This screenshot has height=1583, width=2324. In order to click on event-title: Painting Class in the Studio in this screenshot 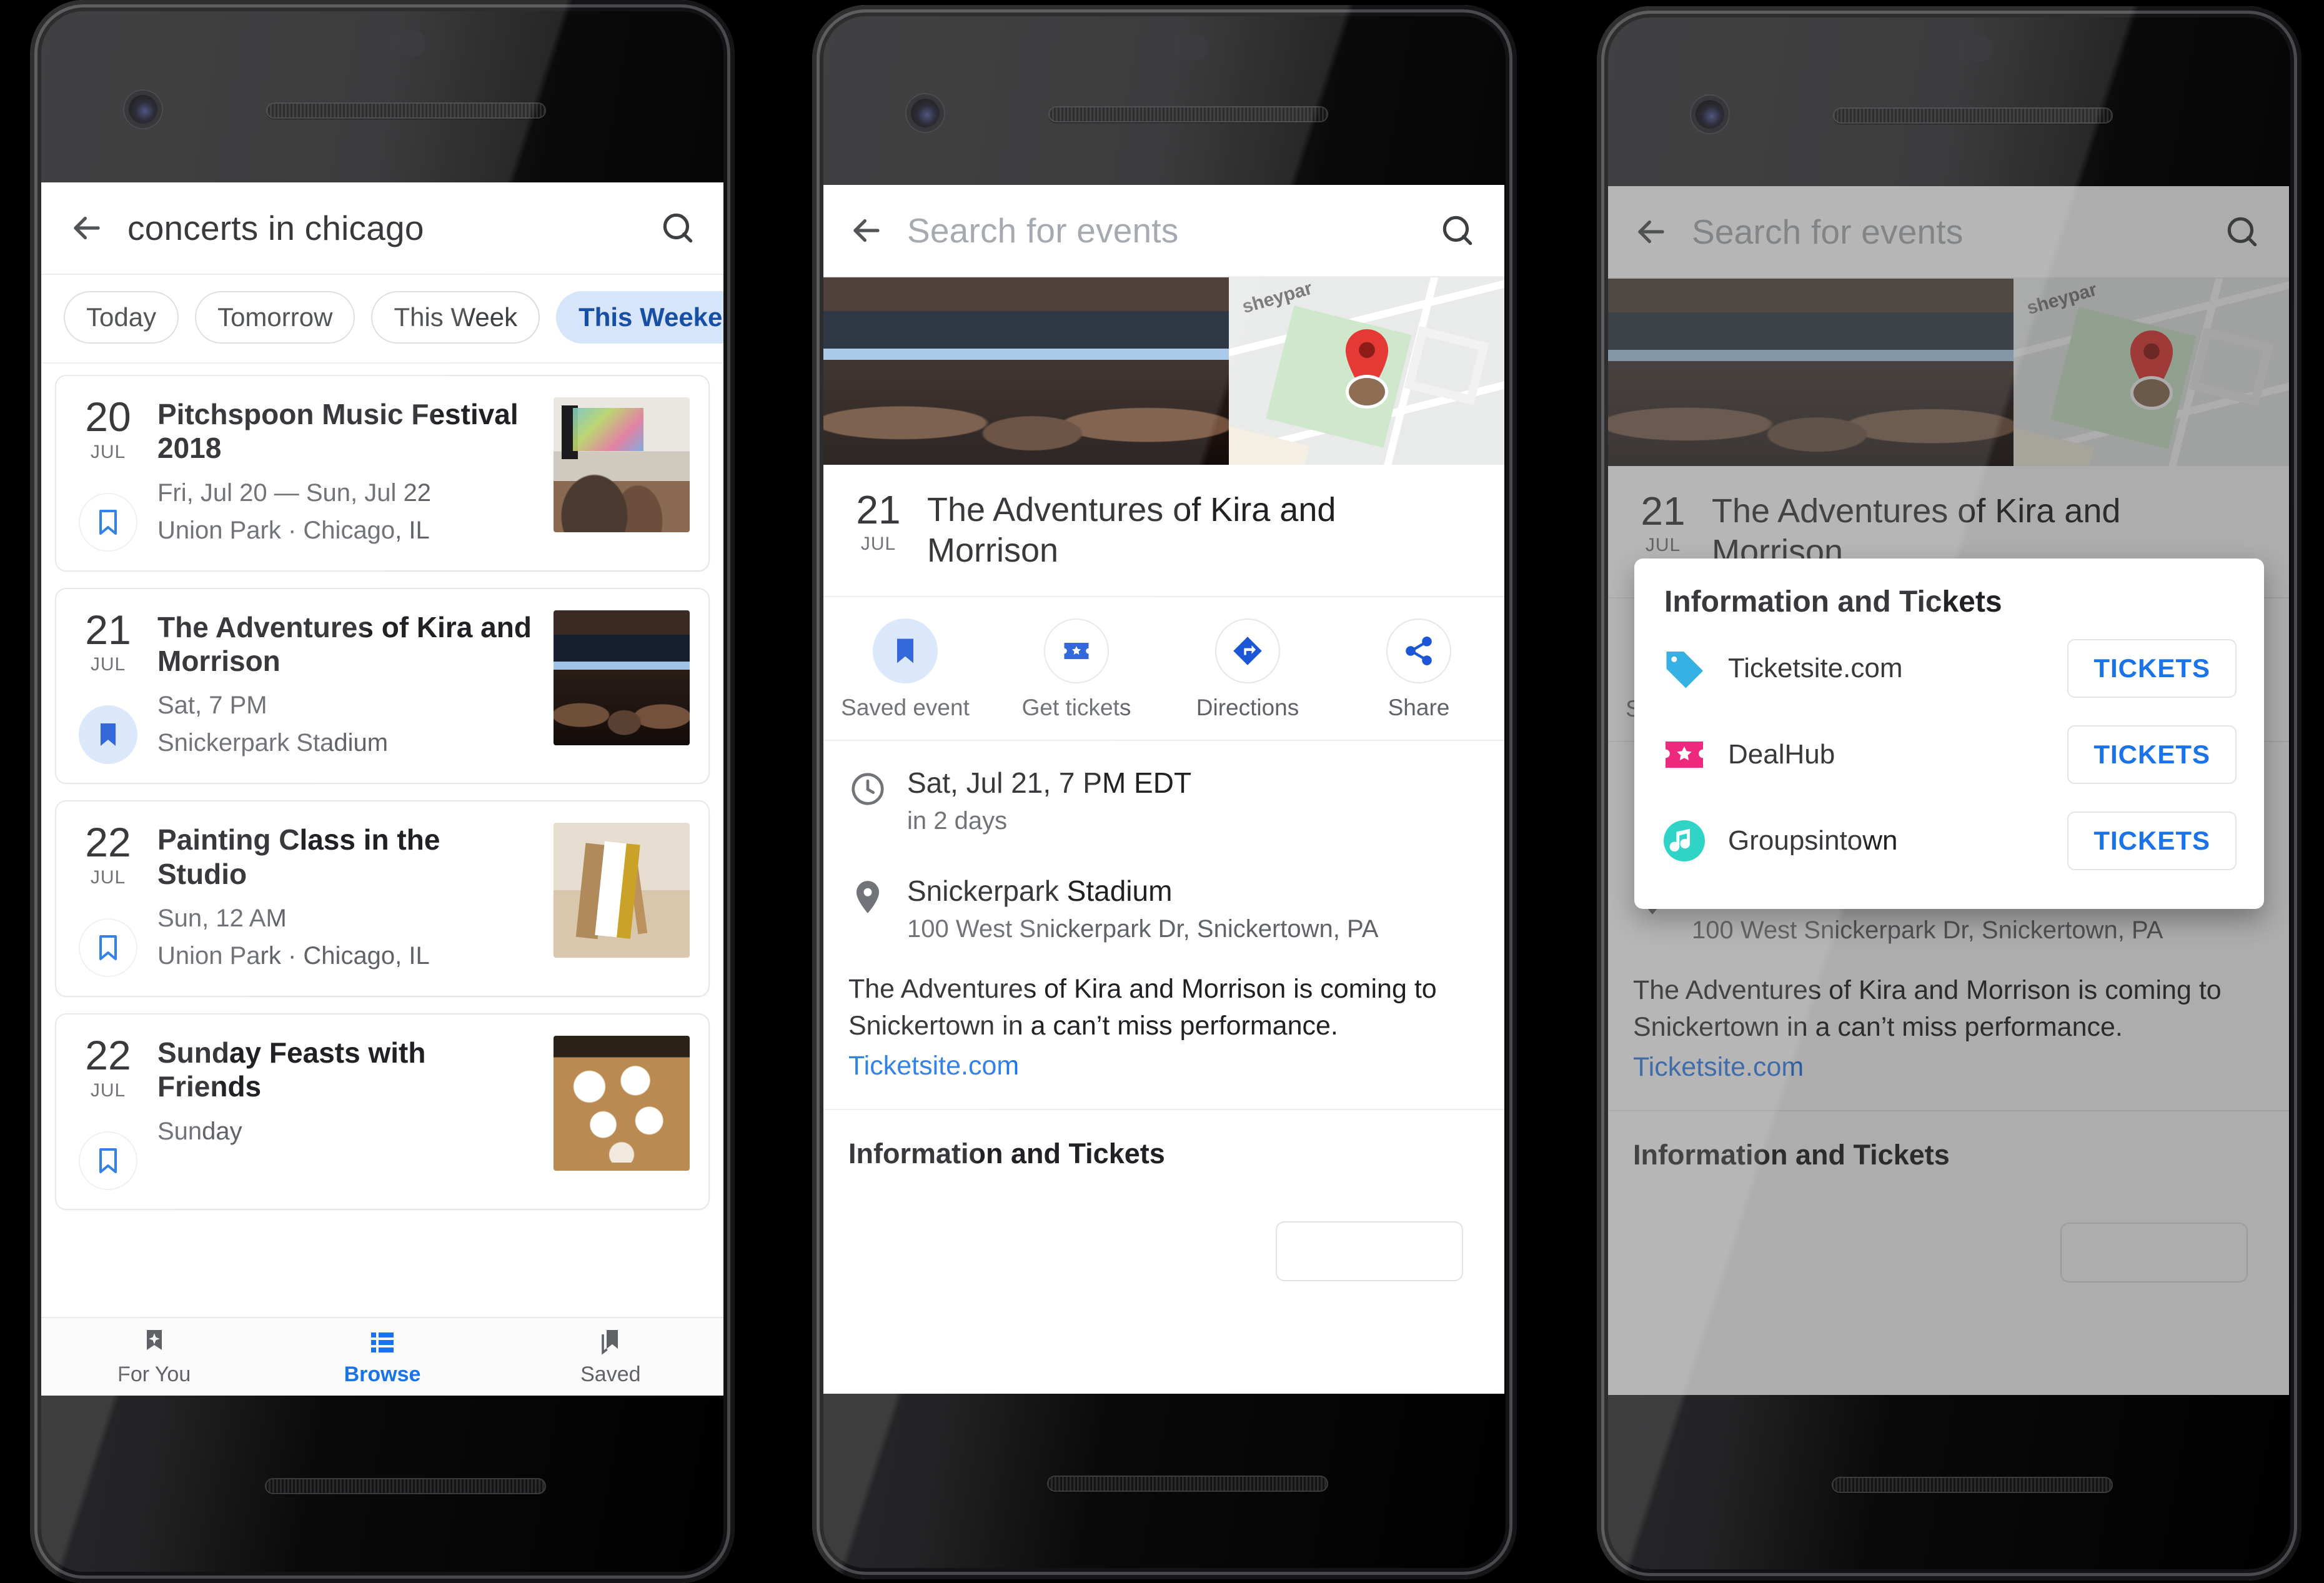, I will do `click(299, 857)`.